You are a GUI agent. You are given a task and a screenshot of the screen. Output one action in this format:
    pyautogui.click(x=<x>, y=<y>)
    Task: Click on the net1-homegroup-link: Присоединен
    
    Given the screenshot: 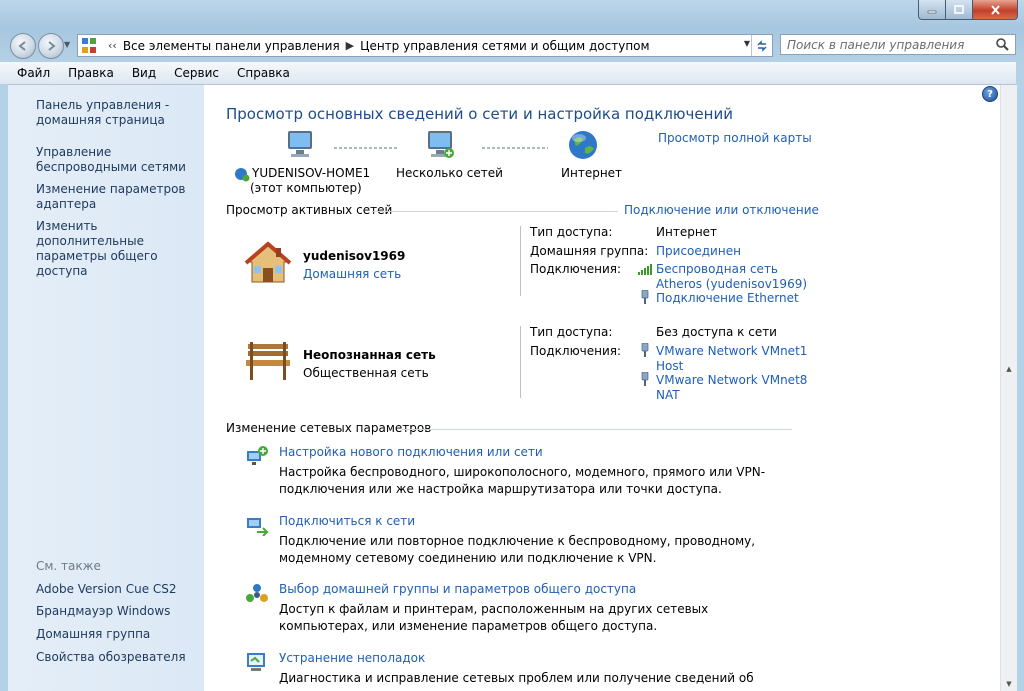 What is the action you would take?
    pyautogui.click(x=698, y=251)
    